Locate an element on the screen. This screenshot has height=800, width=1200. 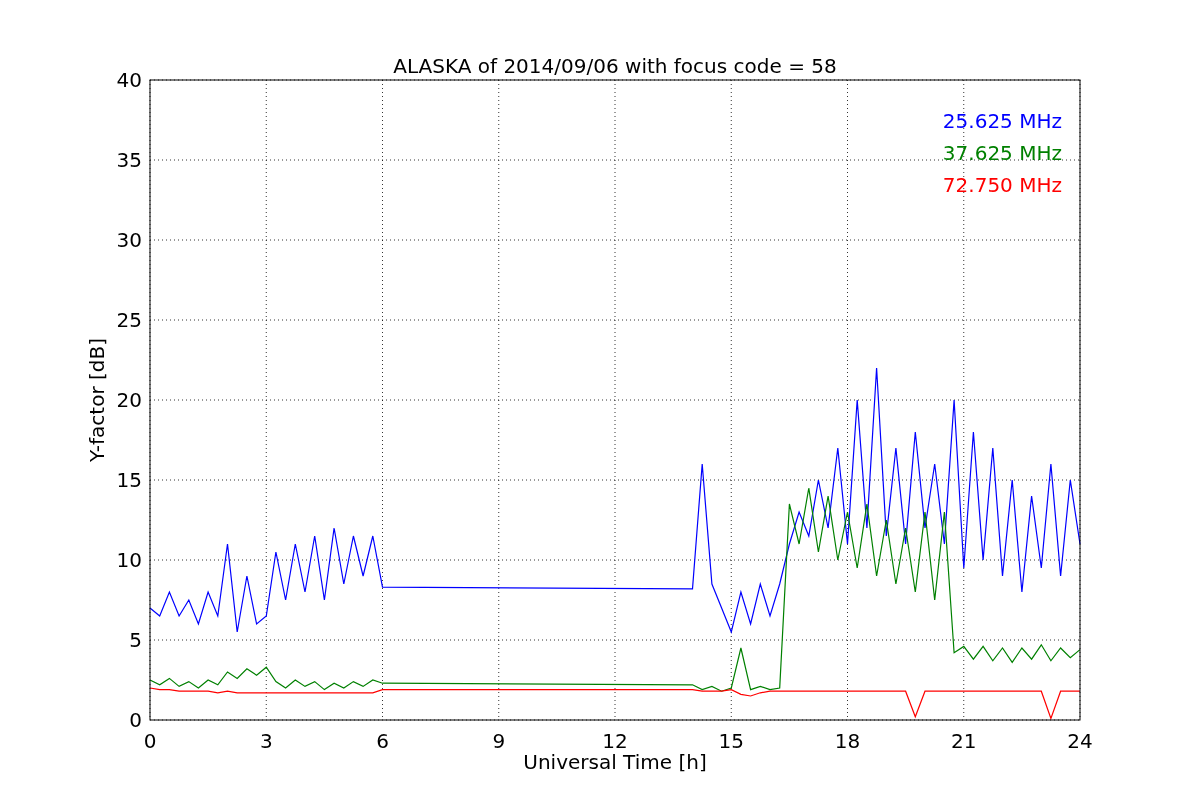
y-tick-label: 5 is located at coordinates (135, 640).